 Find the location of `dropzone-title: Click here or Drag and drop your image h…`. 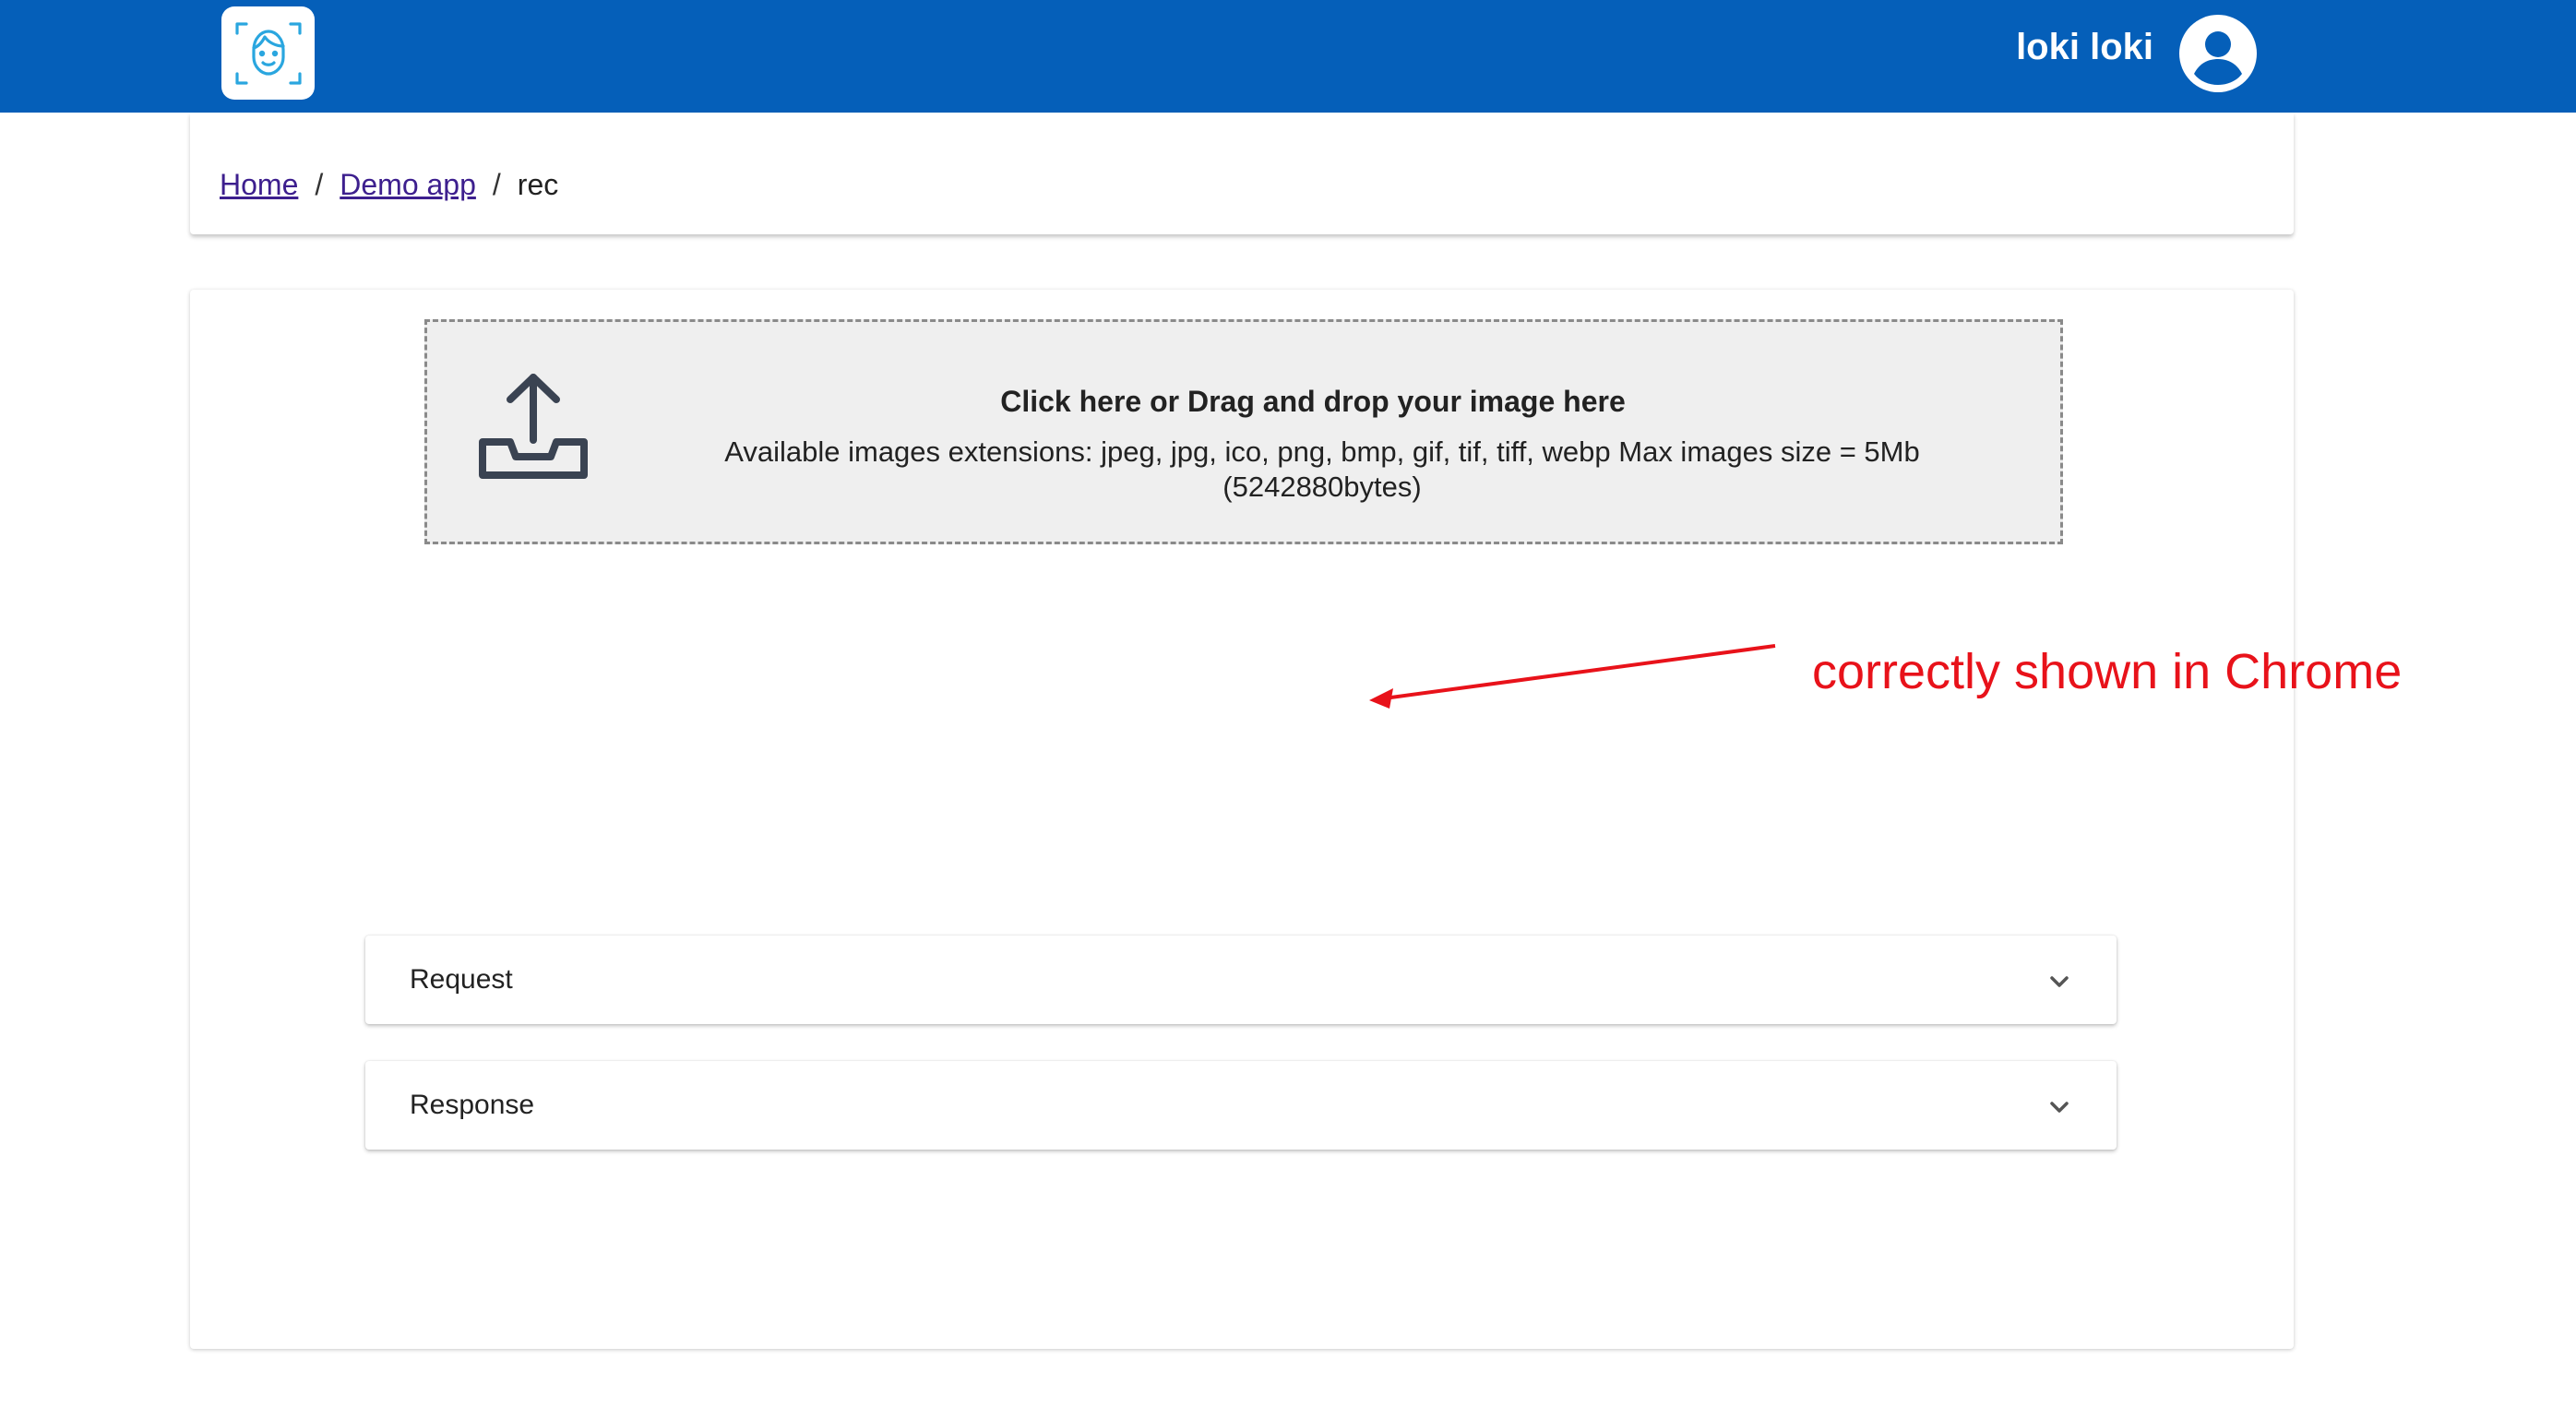

dropzone-title: Click here or Drag and drop your image h… is located at coordinates (1313, 402).